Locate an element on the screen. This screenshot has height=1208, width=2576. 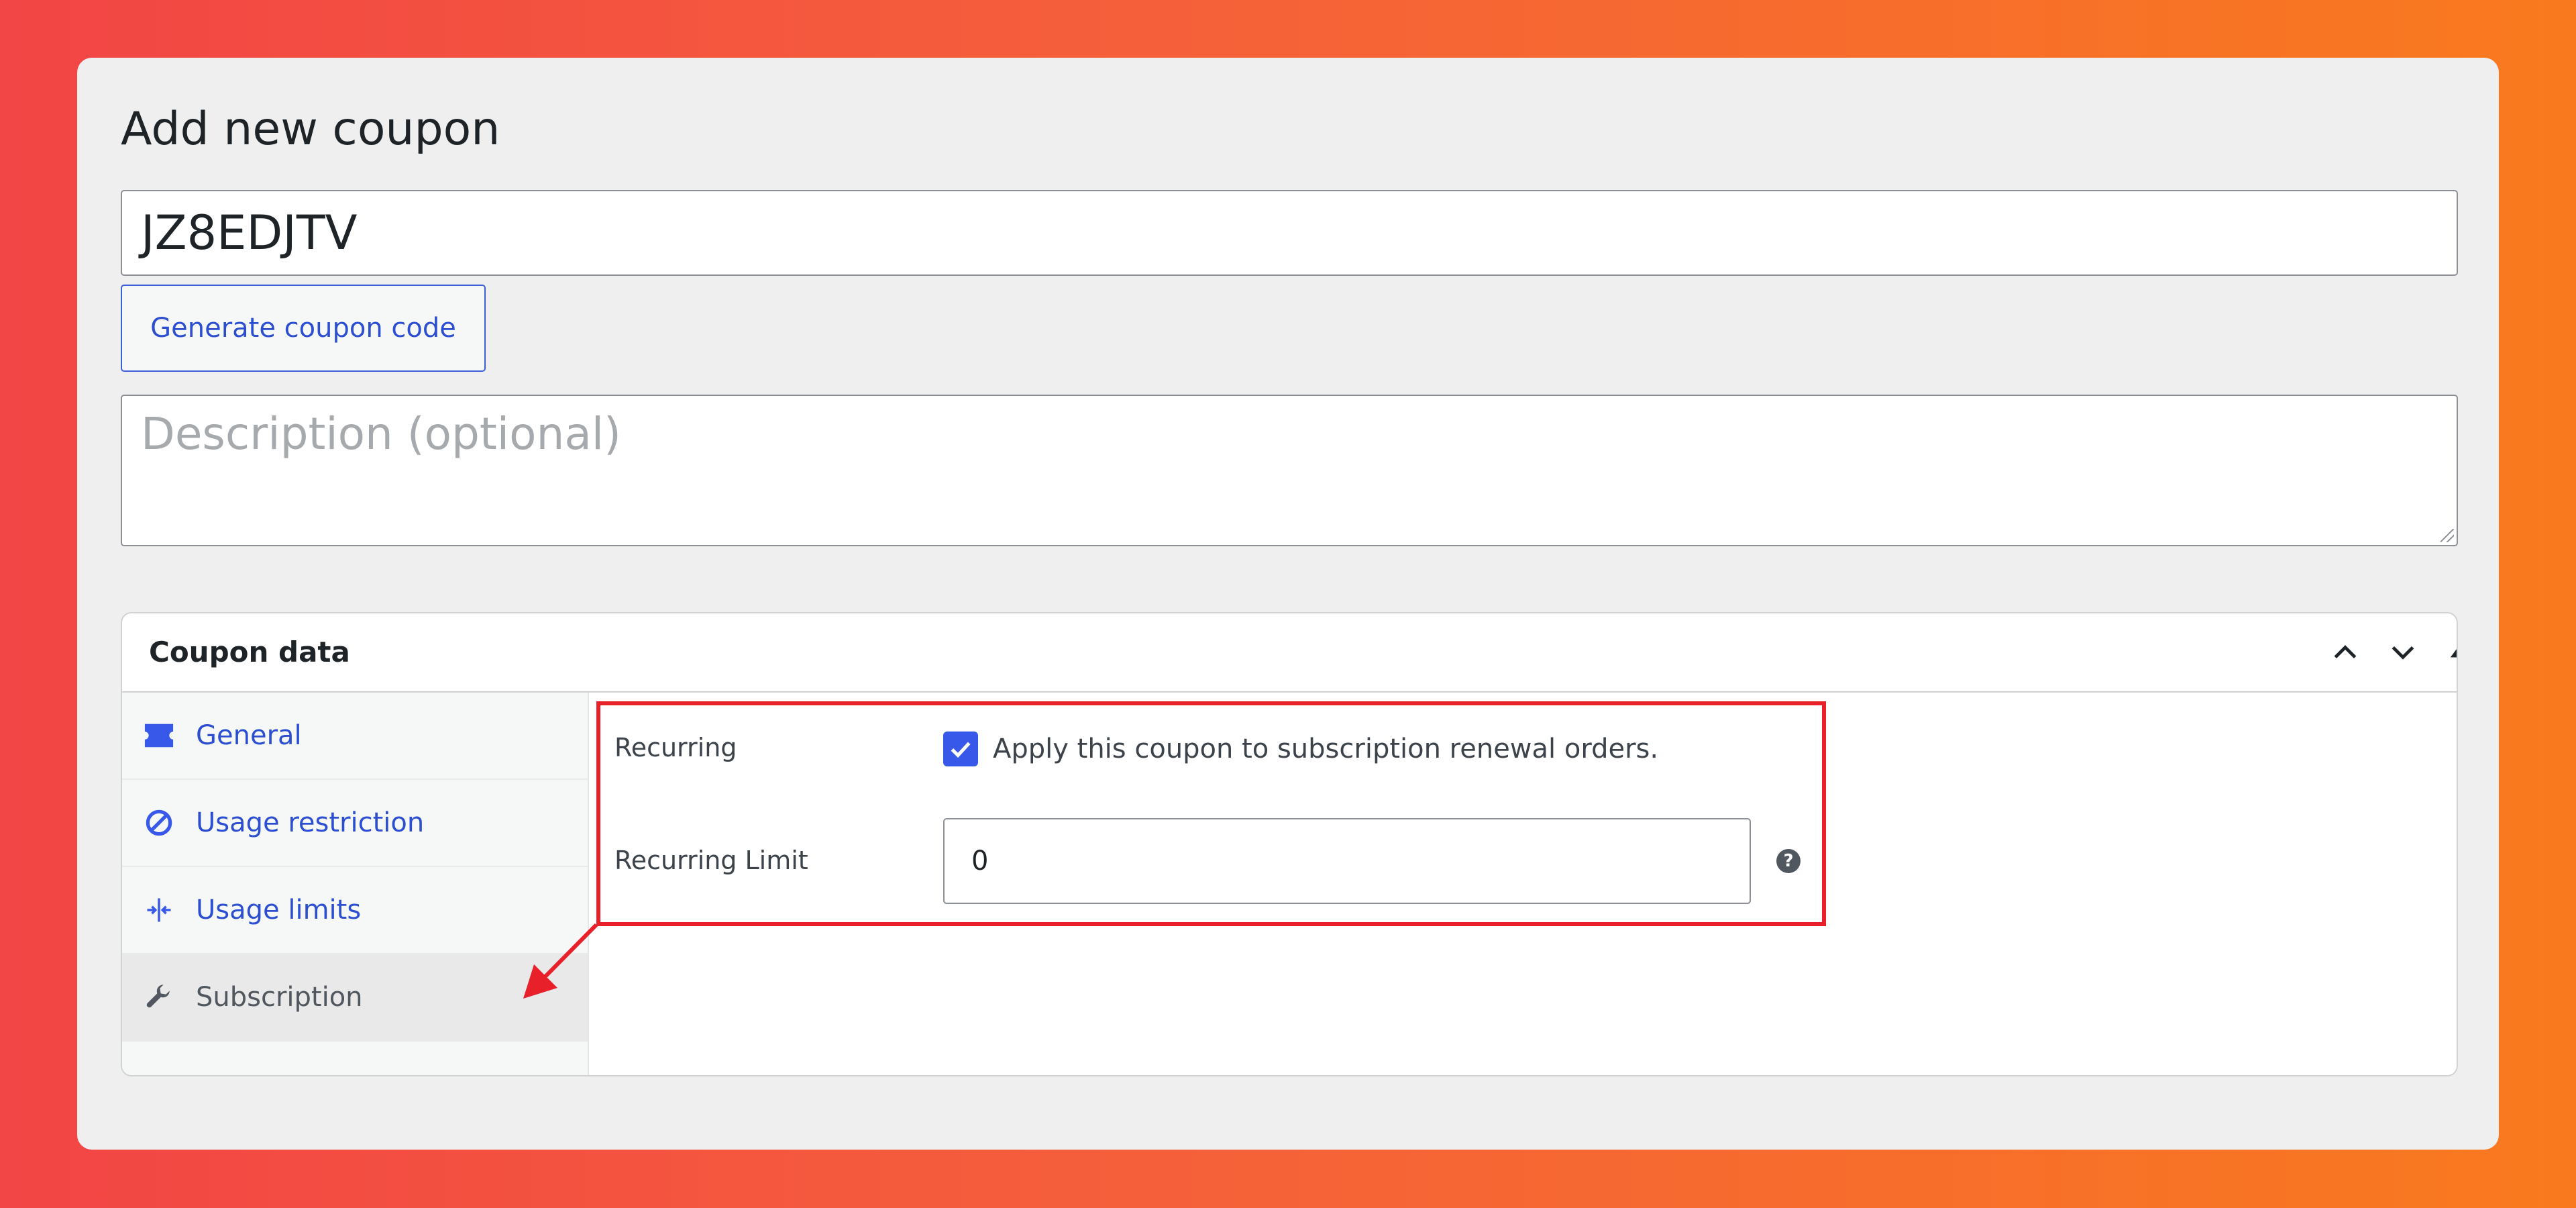
tab-general-label: General is located at coordinates (249, 736).